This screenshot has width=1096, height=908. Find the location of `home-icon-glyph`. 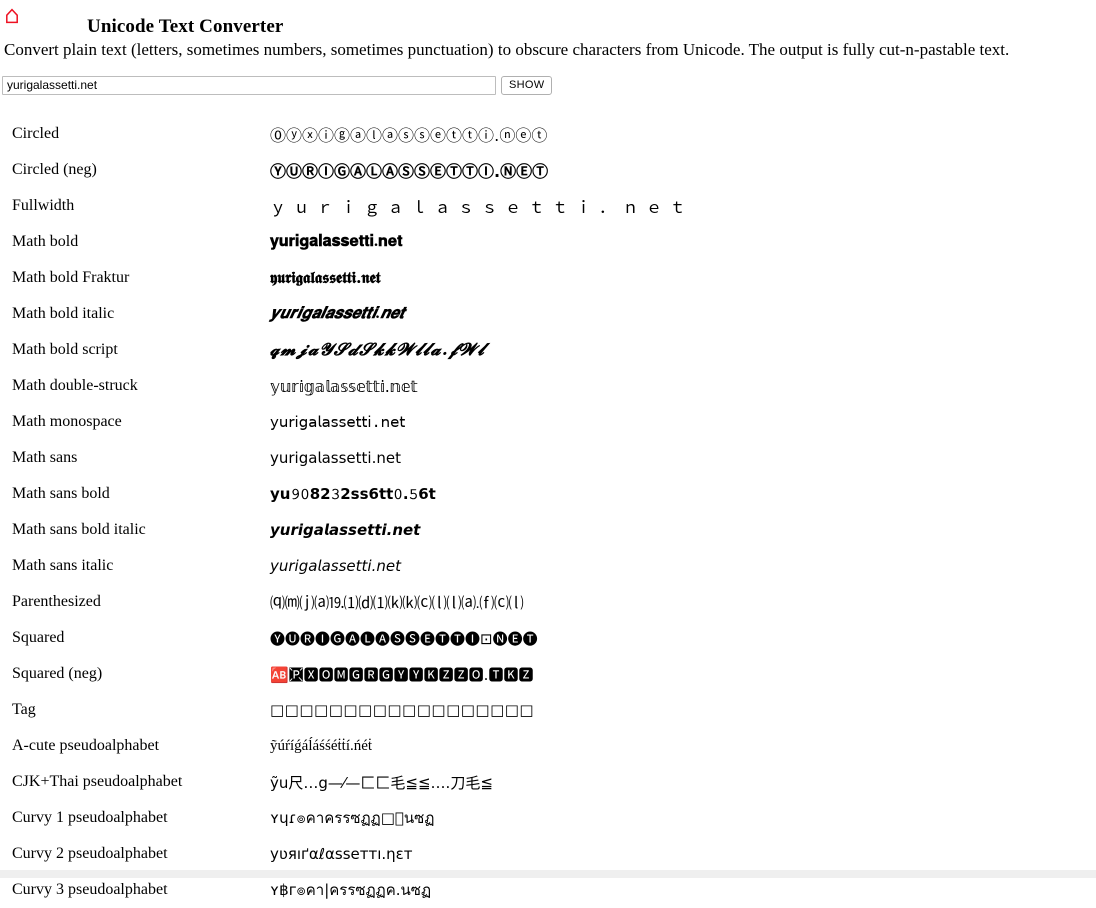

home-icon-glyph is located at coordinates (12, 16).